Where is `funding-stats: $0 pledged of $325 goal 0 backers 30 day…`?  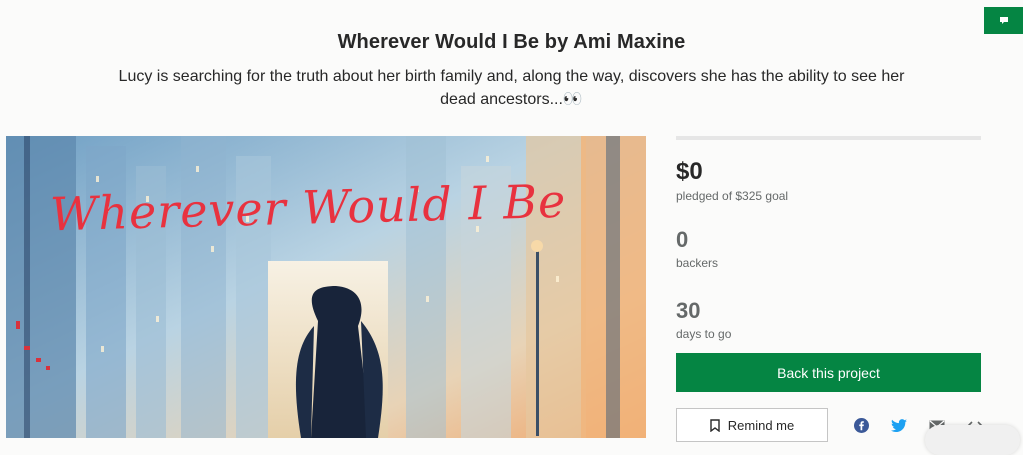 funding-stats: $0 pledged of $325 goal 0 backers 30 day… is located at coordinates (828, 238).